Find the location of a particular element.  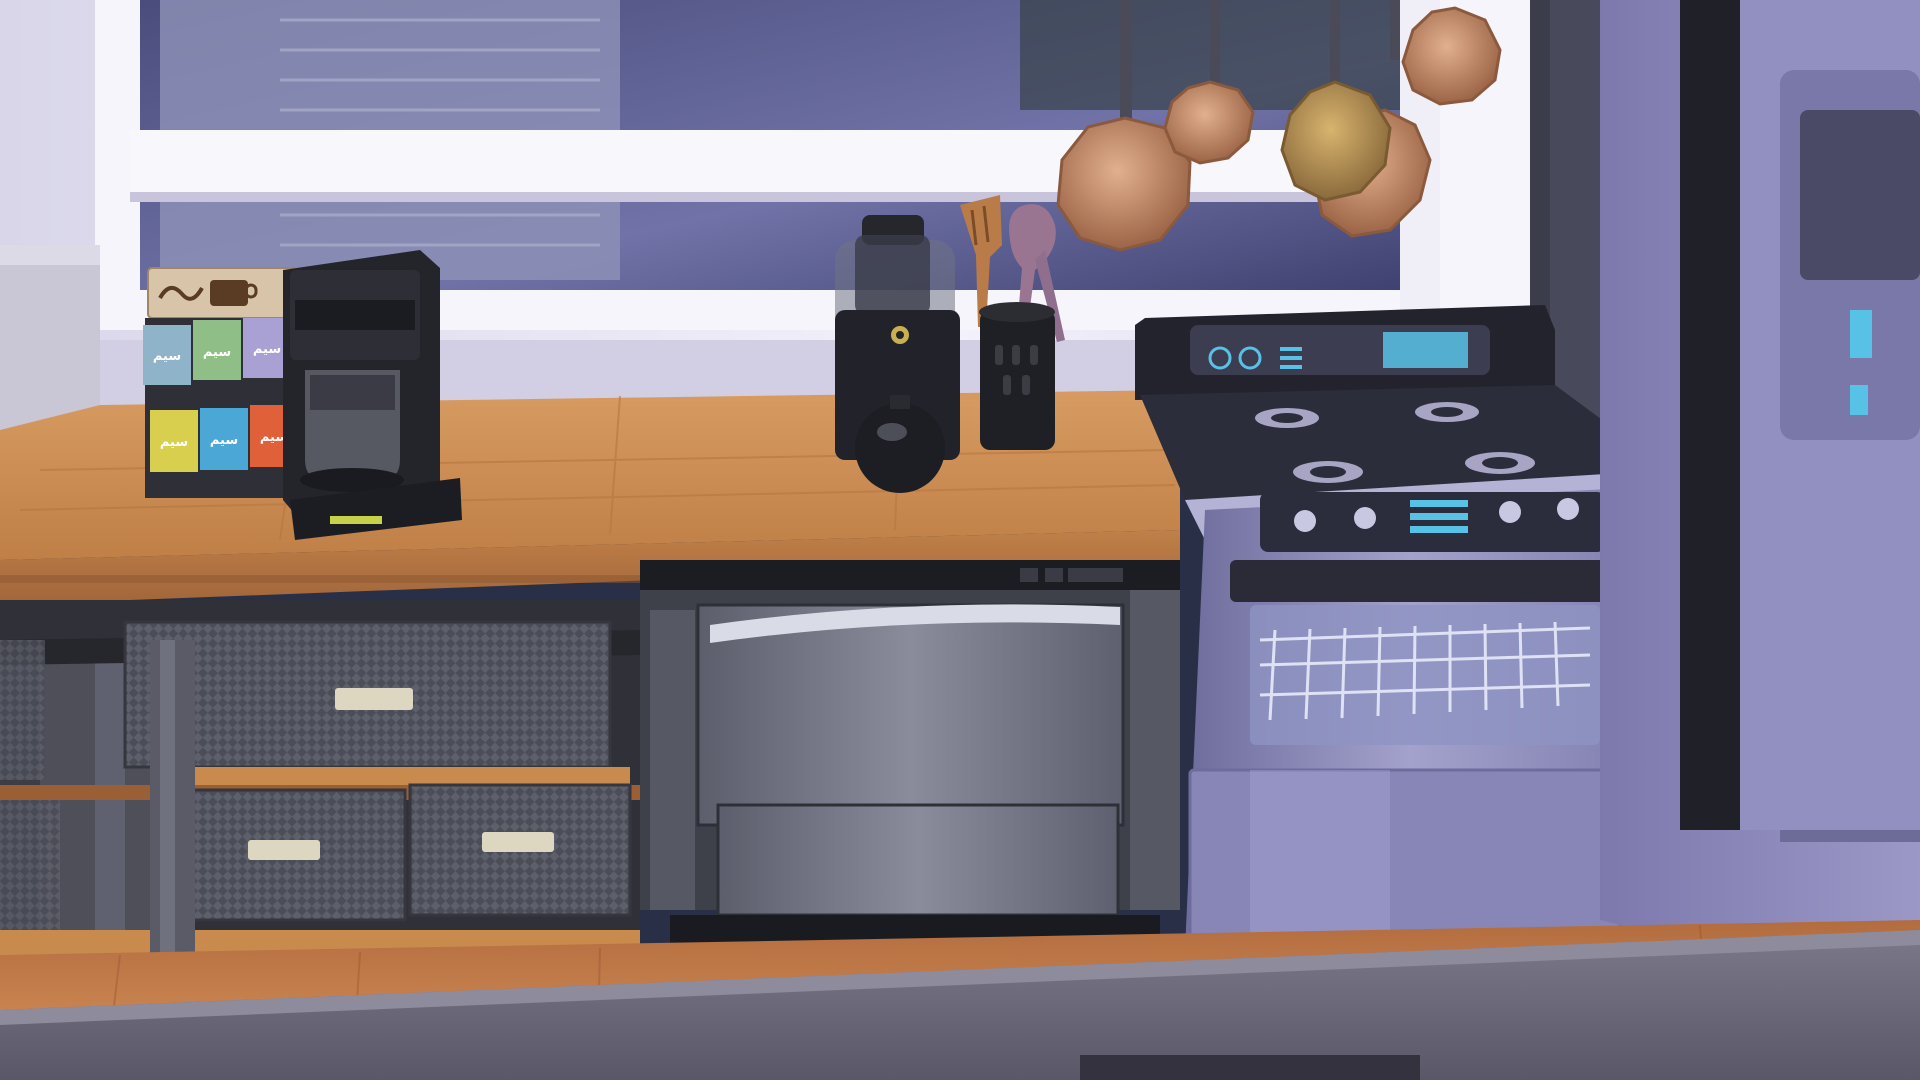

dishwasher is located at coordinates (910, 762).